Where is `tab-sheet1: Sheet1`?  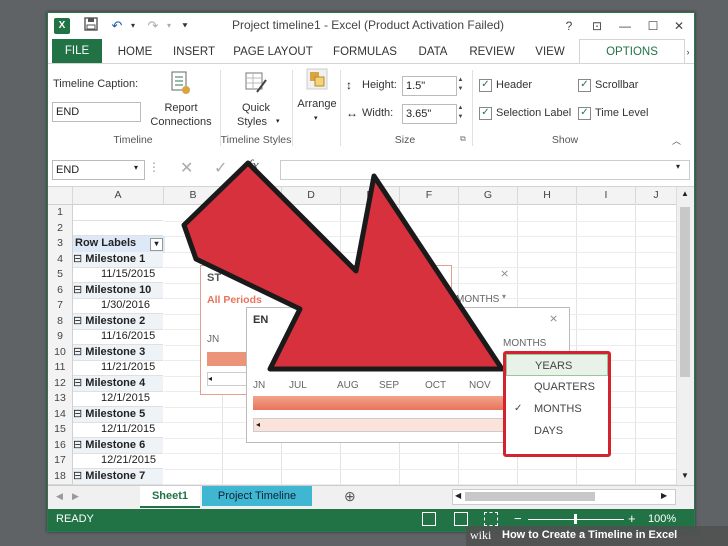
tab-sheet1: Sheet1 is located at coordinates (170, 497).